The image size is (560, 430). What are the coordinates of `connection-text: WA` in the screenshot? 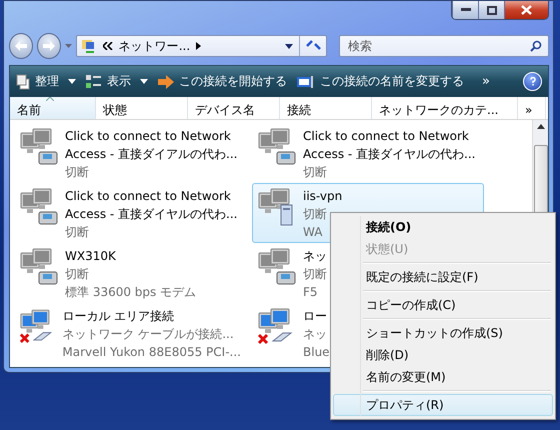 It's located at (313, 232).